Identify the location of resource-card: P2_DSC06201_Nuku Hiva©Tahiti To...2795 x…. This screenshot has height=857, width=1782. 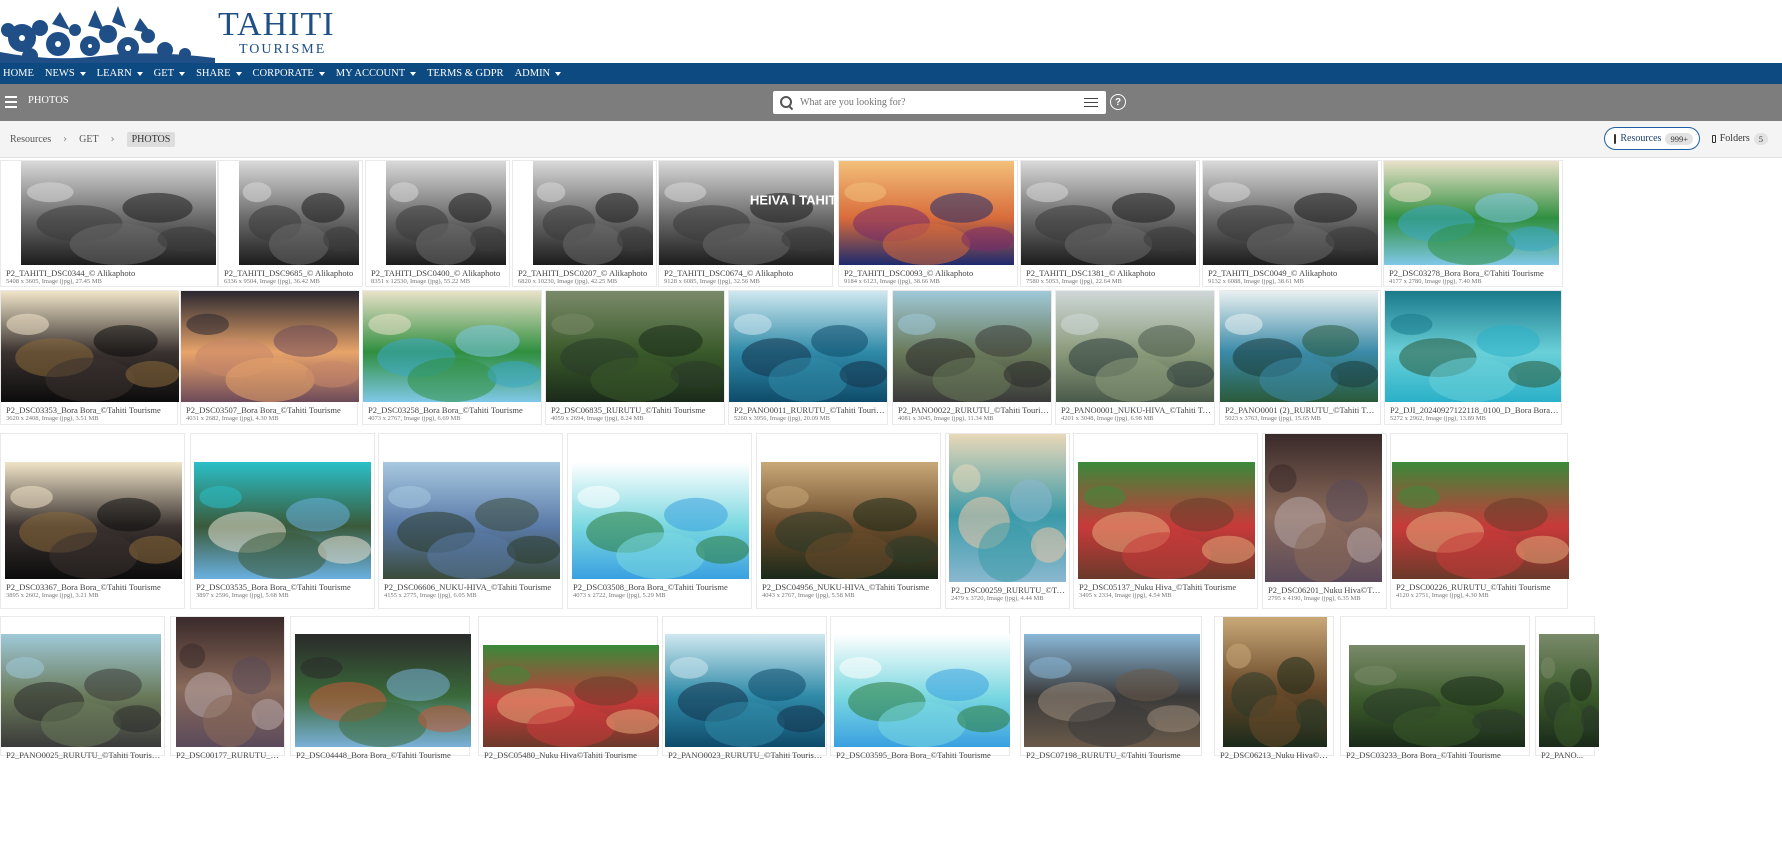
(1324, 521).